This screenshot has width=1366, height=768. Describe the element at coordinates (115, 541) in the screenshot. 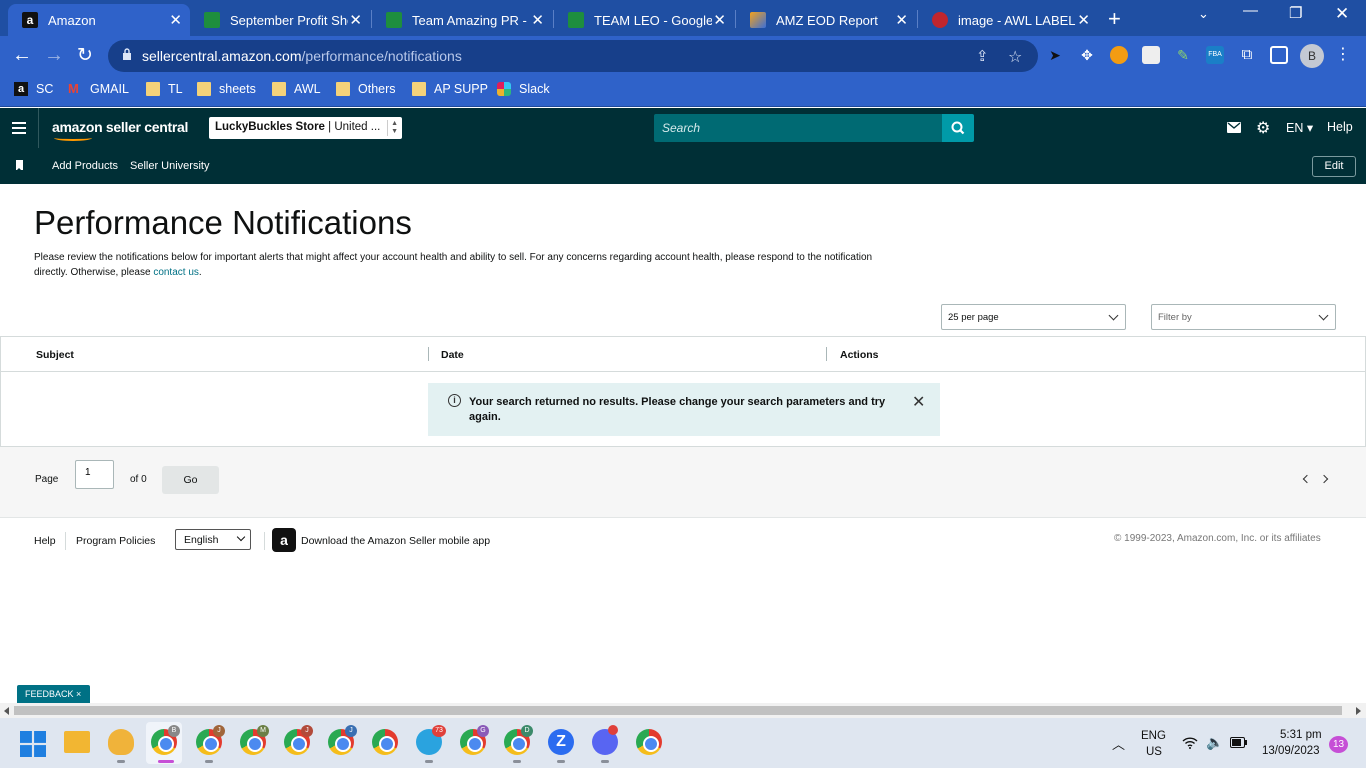

I see `footer-program-policies-link: Program Policies` at that location.